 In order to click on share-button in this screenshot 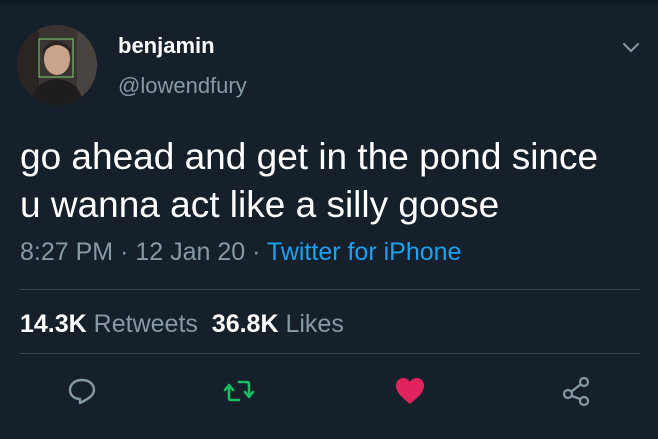, I will do `click(577, 391)`.